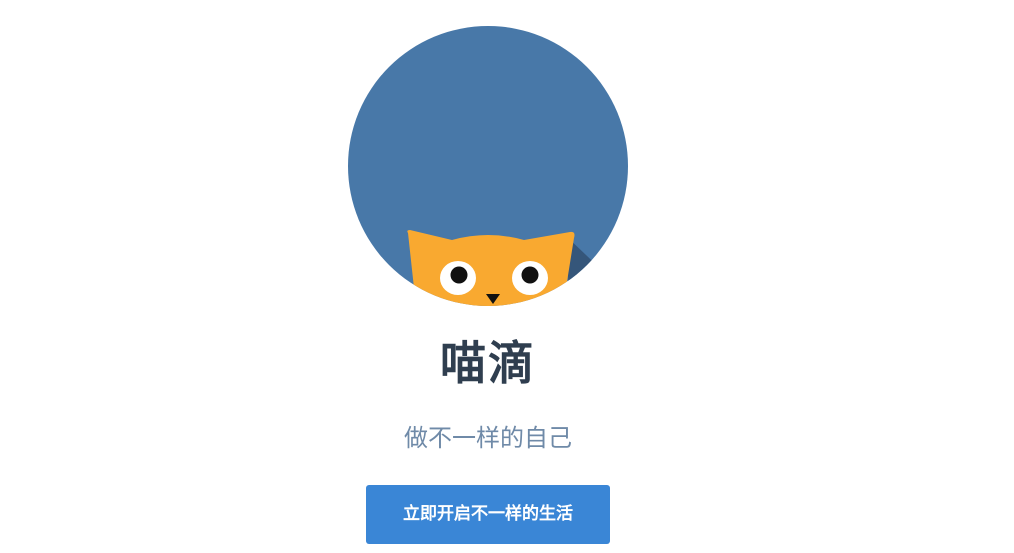 The width and height of the screenshot is (1014, 553). Describe the element at coordinates (488, 438) in the screenshot. I see `app-tagline: 做不一样的自己` at that location.